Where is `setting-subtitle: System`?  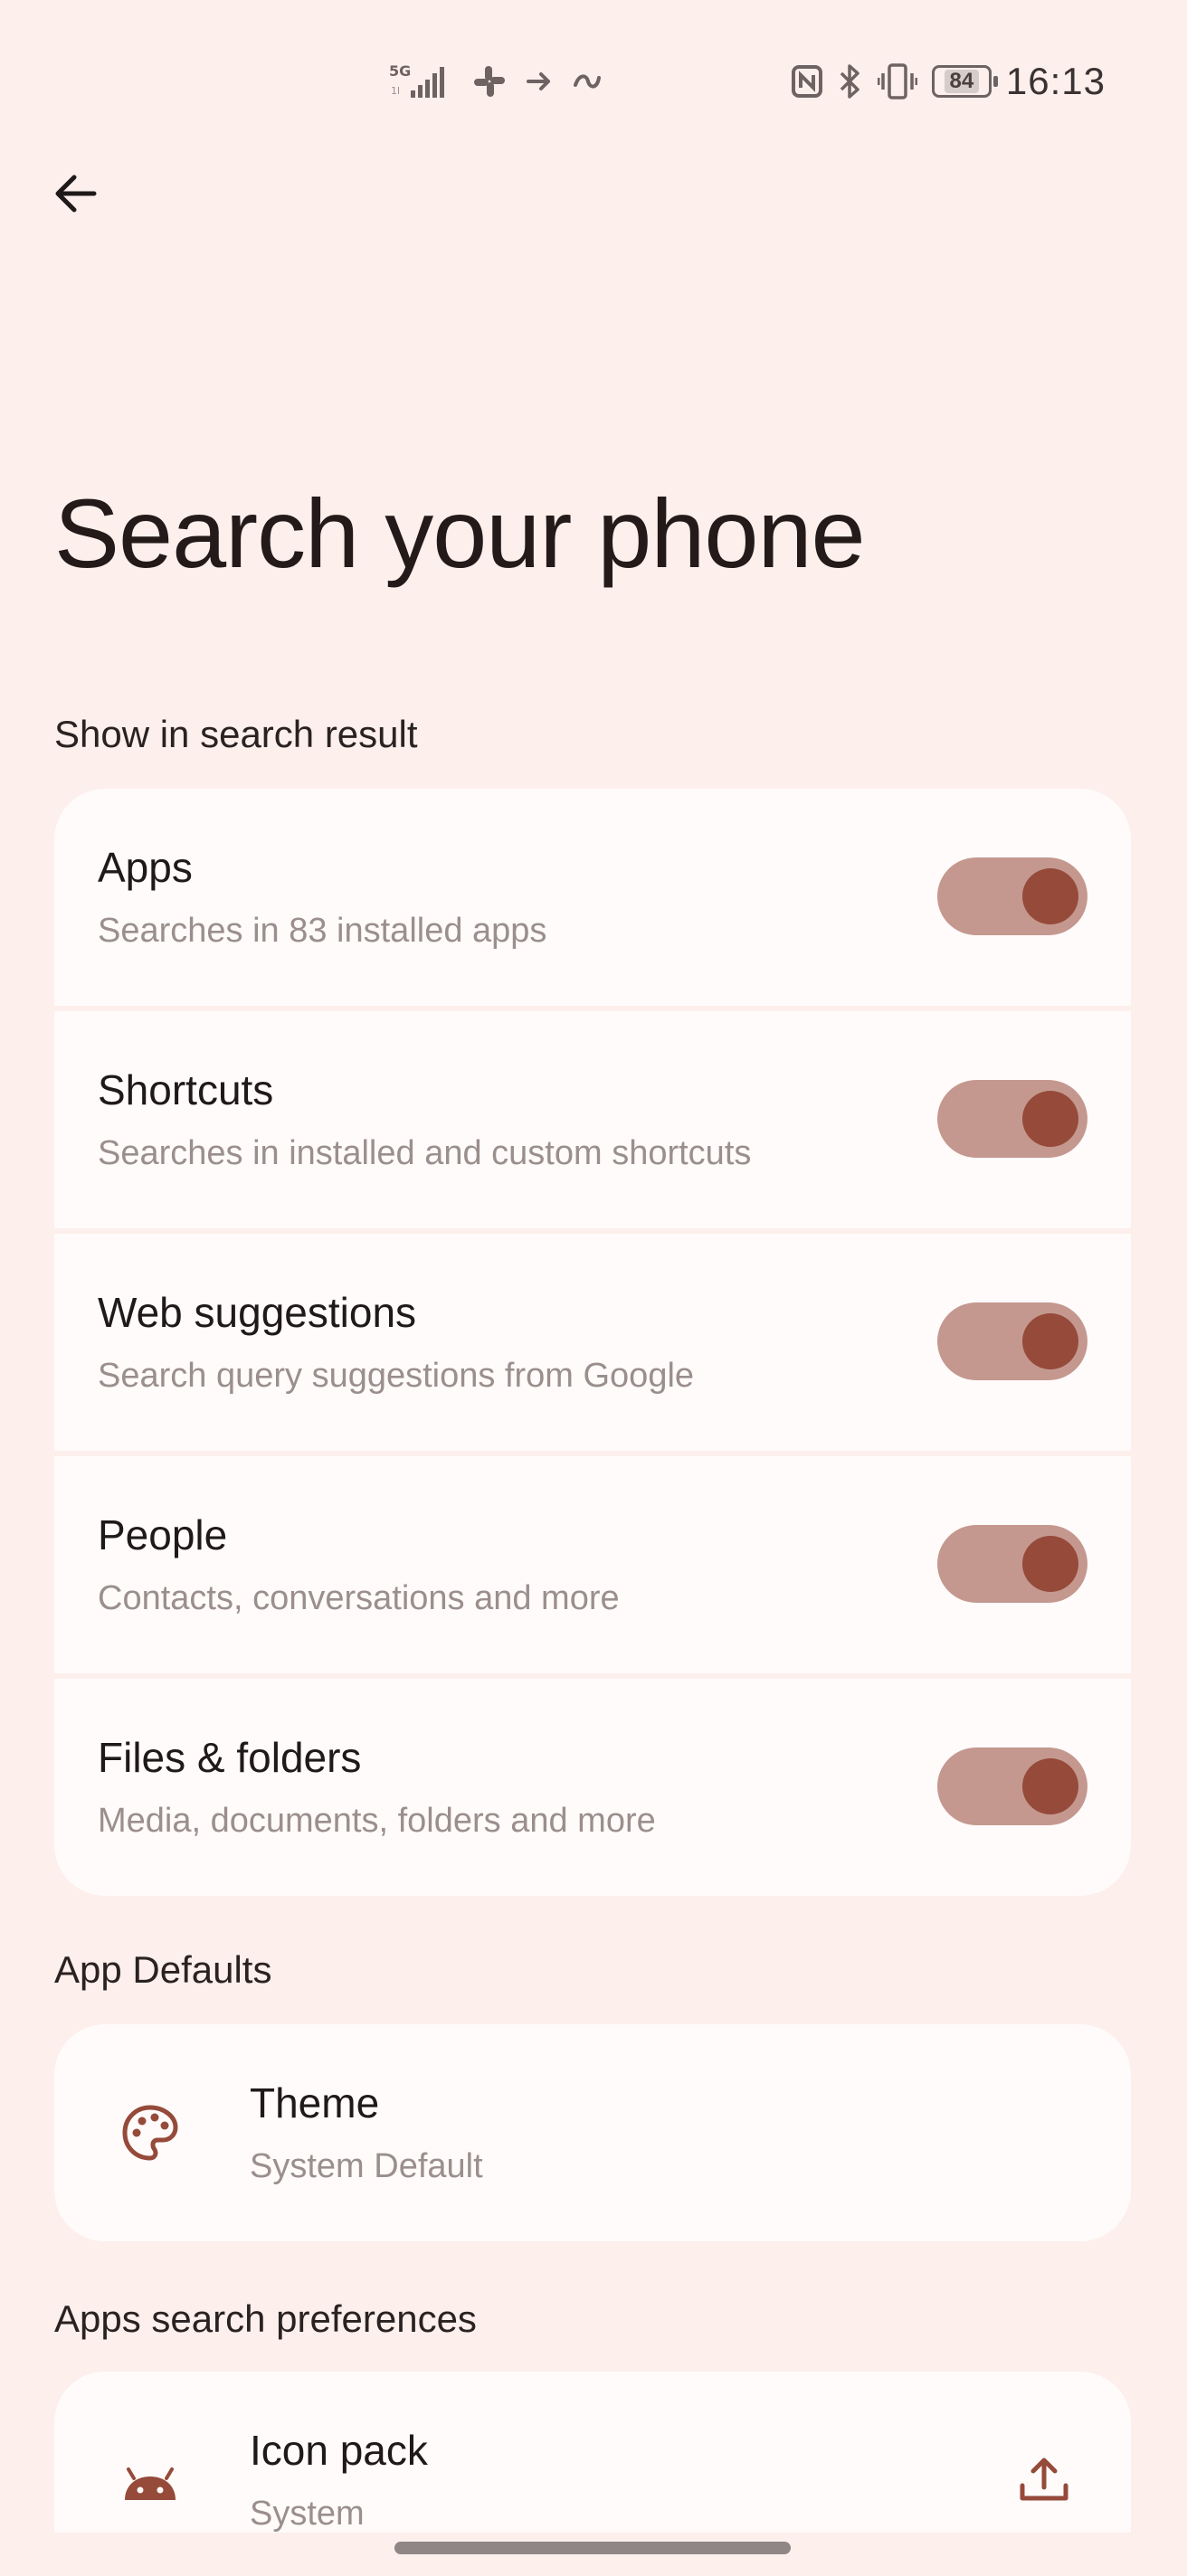
setting-subtitle: System is located at coordinates (307, 2514).